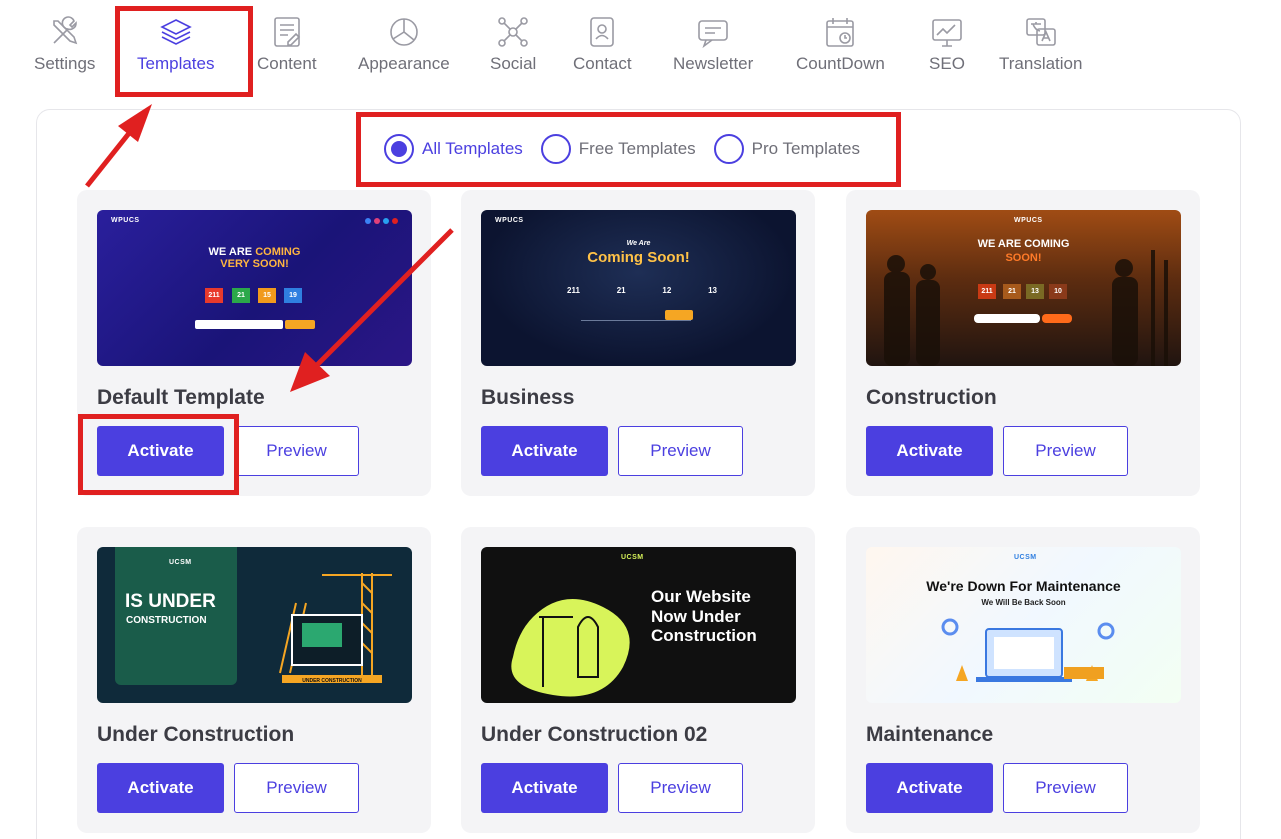  Describe the element at coordinates (196, 734) in the screenshot. I see `template-name: Under Construction` at that location.